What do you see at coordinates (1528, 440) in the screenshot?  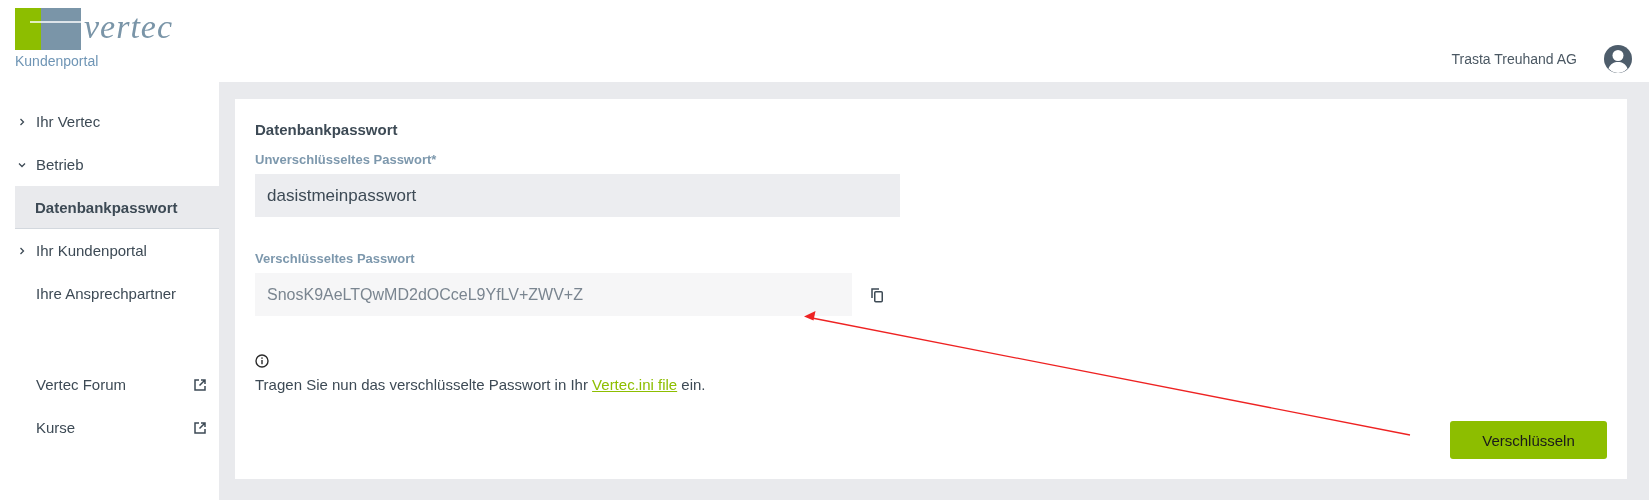 I see `encrypt-button: Verschlüsseln` at bounding box center [1528, 440].